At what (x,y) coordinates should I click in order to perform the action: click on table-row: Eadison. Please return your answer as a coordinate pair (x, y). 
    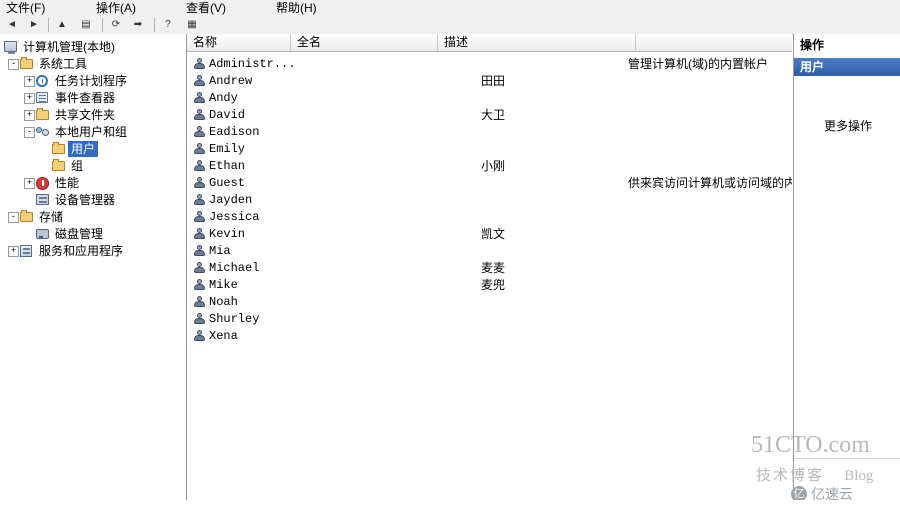
    Looking at the image, I should click on (489, 132).